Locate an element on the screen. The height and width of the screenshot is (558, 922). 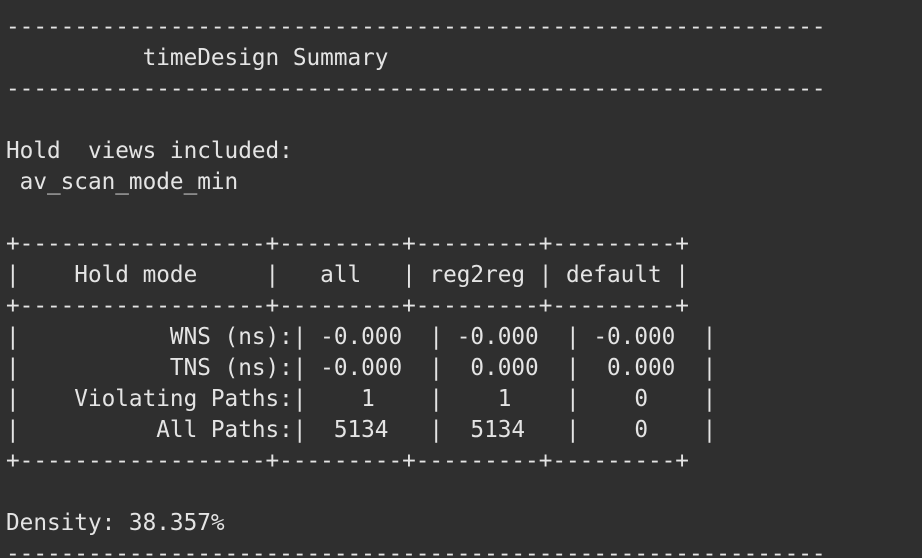
view-name: av_scan_mode_min is located at coordinates (122, 182).